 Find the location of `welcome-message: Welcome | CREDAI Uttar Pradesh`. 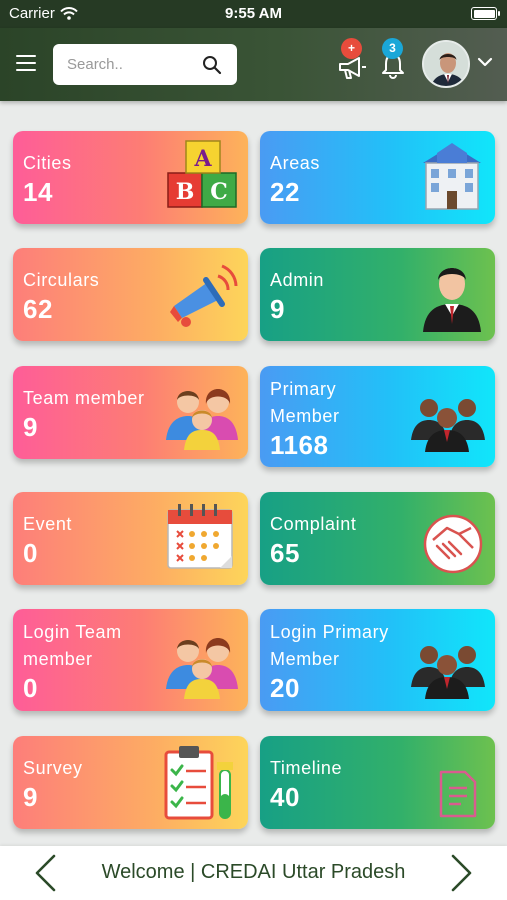

welcome-message: Welcome | CREDAI Uttar Pradesh is located at coordinates (253, 872).